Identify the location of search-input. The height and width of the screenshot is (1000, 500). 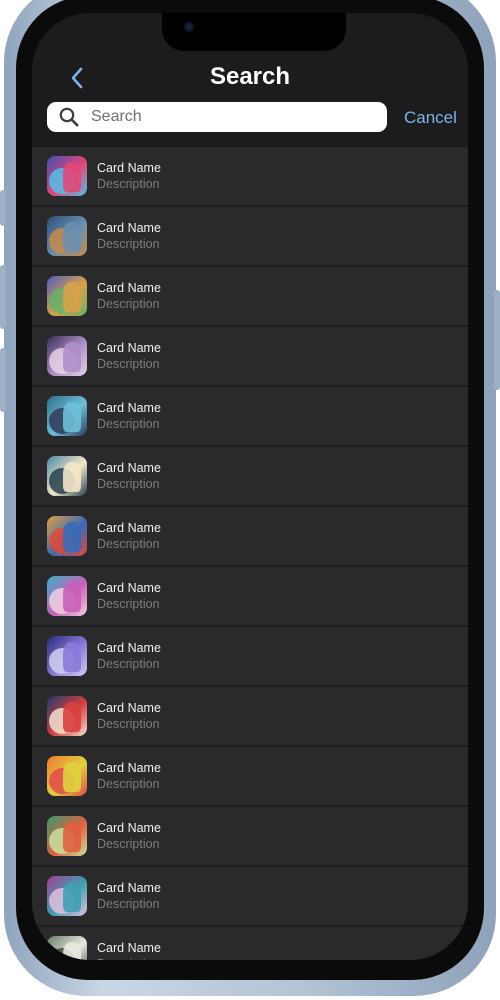
(231, 117).